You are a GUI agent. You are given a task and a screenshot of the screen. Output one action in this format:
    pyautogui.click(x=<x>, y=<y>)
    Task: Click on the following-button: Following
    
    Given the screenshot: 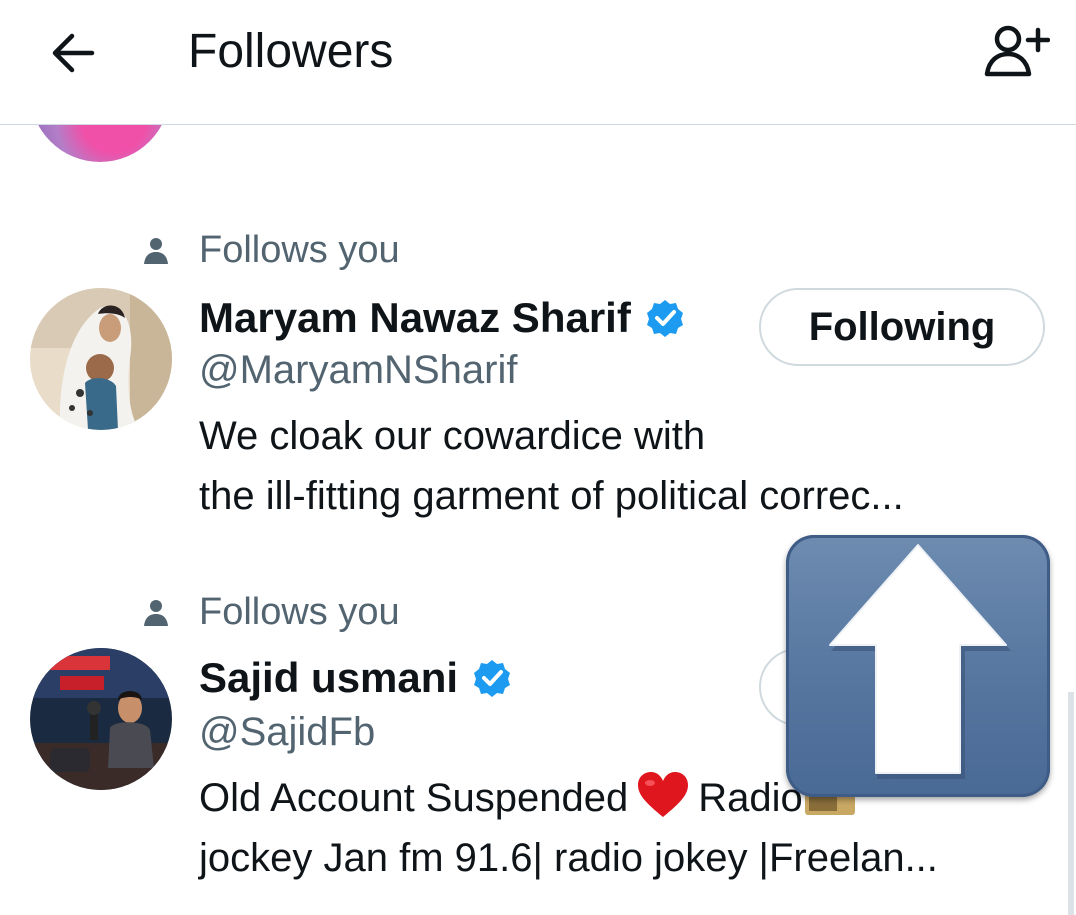 What is the action you would take?
    pyautogui.click(x=902, y=327)
    